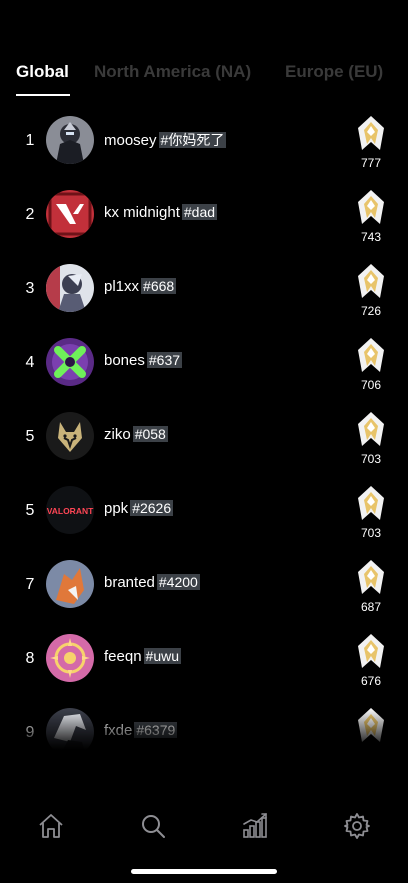 Image resolution: width=408 pixels, height=883 pixels. What do you see at coordinates (255, 826) in the screenshot?
I see `leaderboard-icon` at bounding box center [255, 826].